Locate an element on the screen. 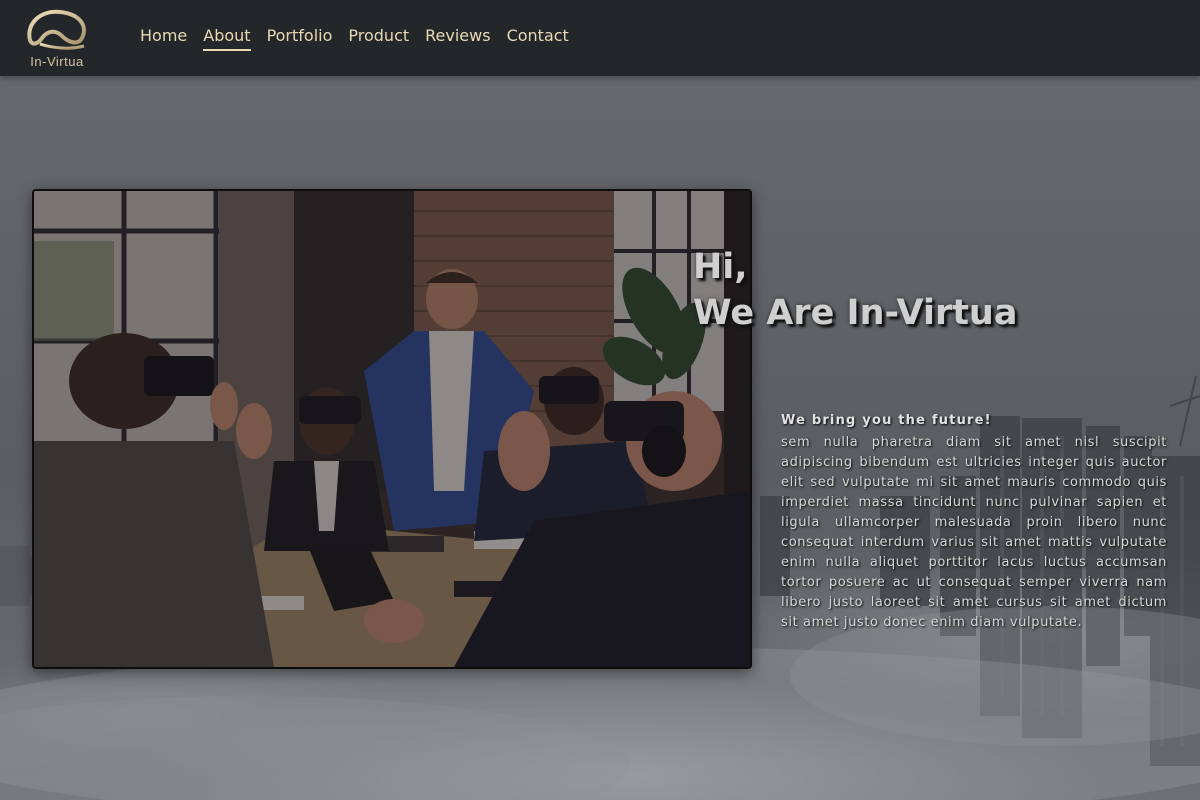  vr-headset-swoosh-icon is located at coordinates (56, 29).